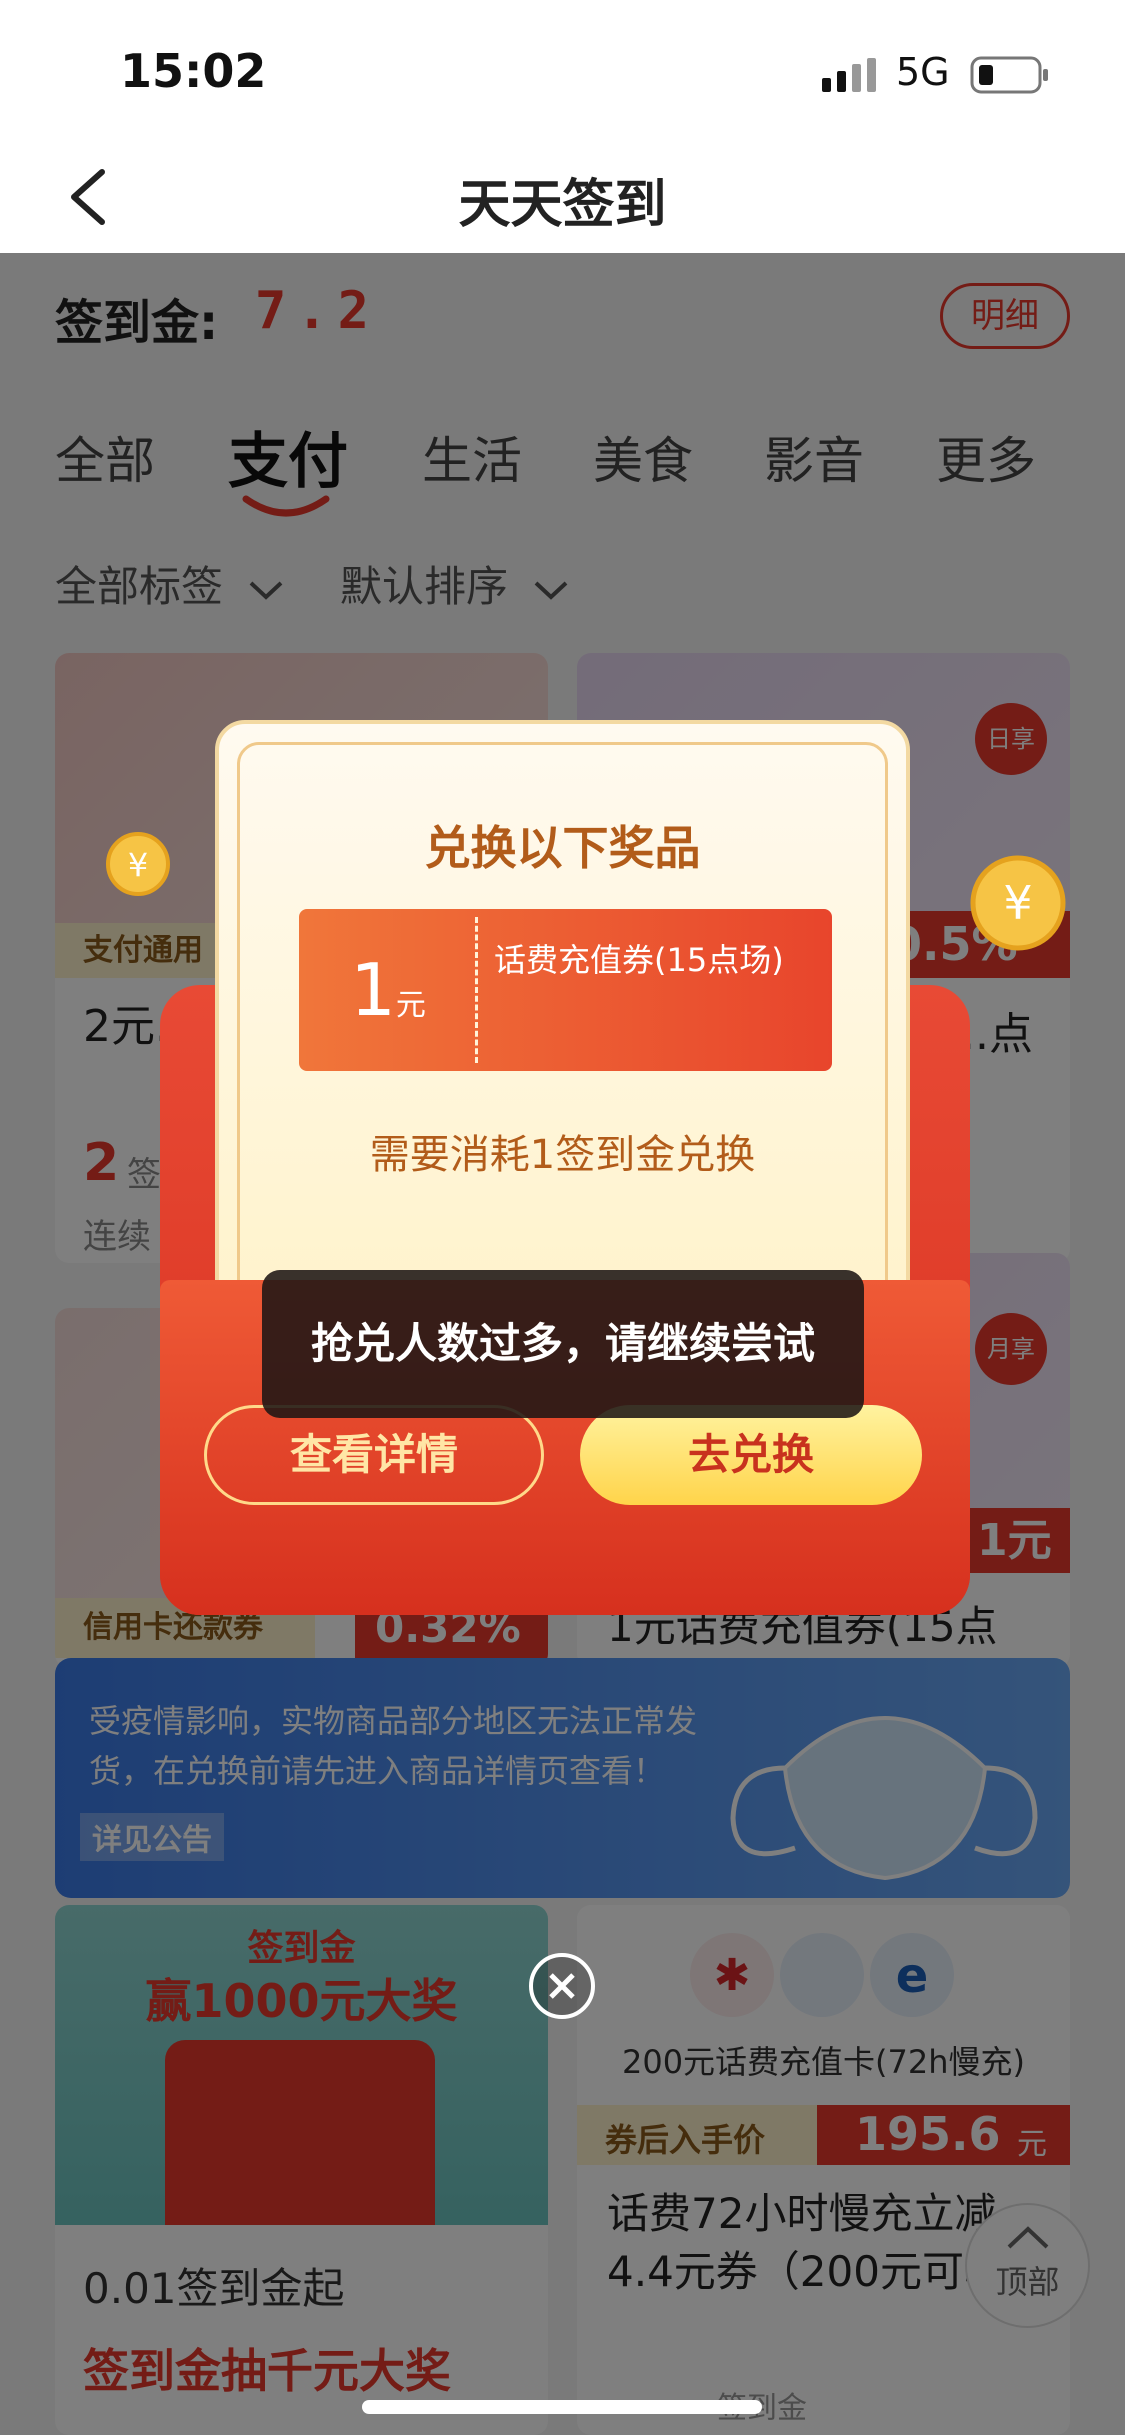  I want to click on home-indicator, so click(562, 2407).